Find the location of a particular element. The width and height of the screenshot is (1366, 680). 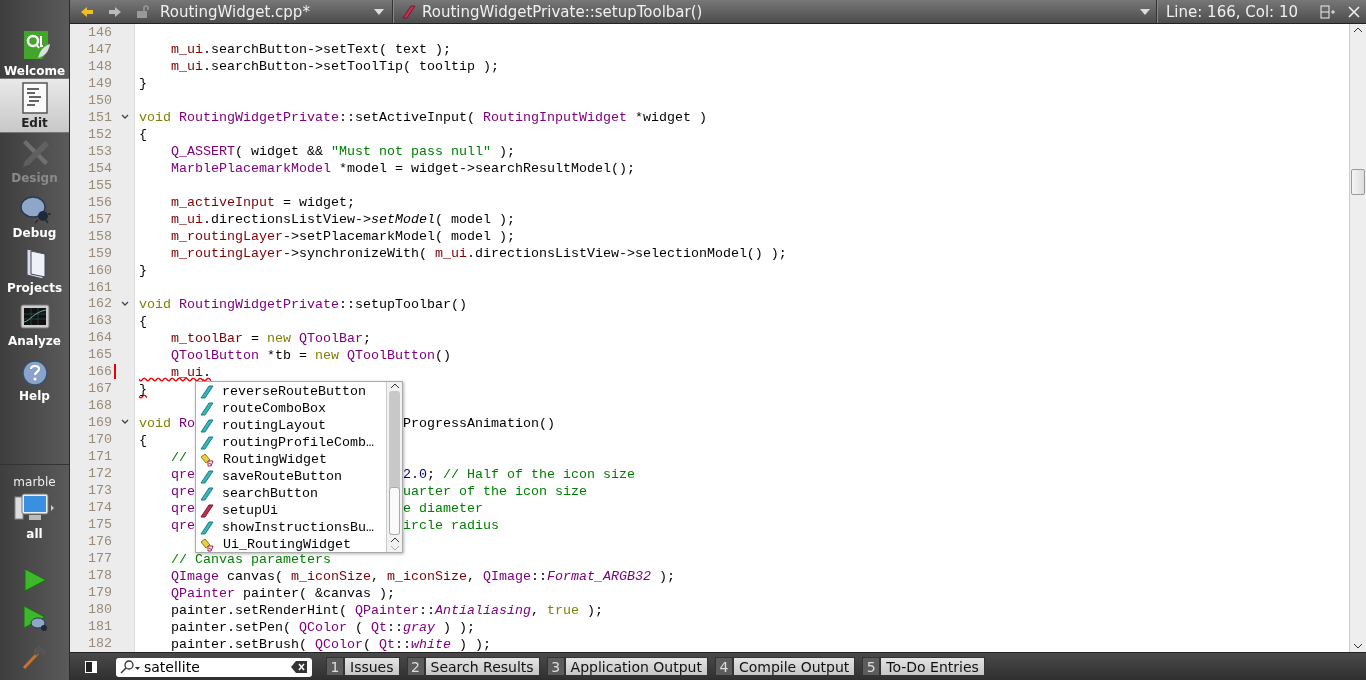

code-line: 2.0; // Half of the icon size is located at coordinates (519, 474).